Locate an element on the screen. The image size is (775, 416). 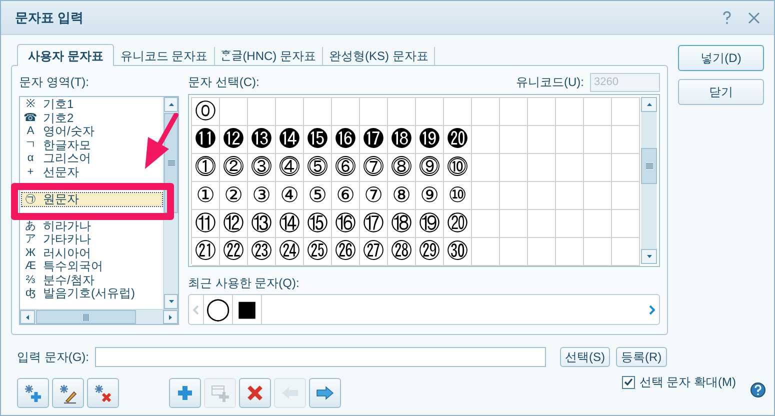
character-cell: ⓬ is located at coordinates (234, 140).